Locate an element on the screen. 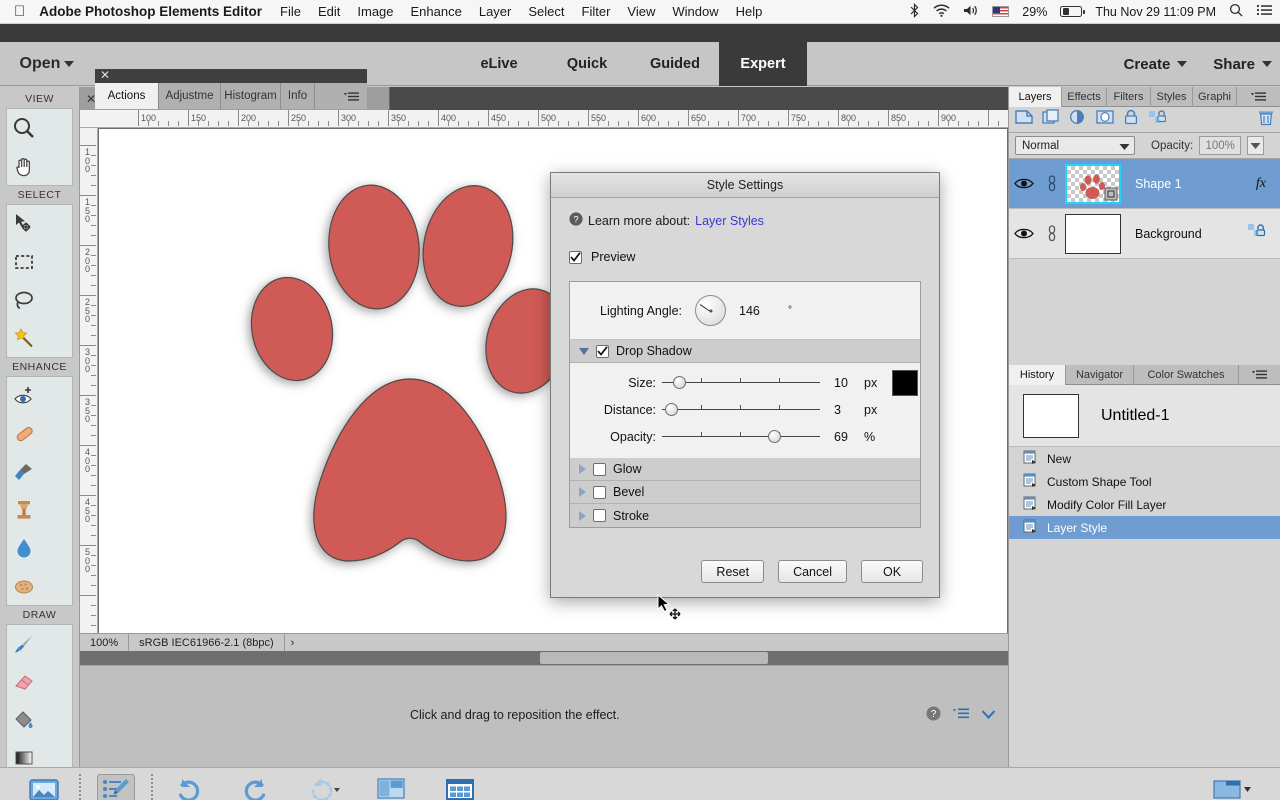 Image resolution: width=1280 pixels, height=800 pixels. lasso-tool-icon is located at coordinates (23, 300).